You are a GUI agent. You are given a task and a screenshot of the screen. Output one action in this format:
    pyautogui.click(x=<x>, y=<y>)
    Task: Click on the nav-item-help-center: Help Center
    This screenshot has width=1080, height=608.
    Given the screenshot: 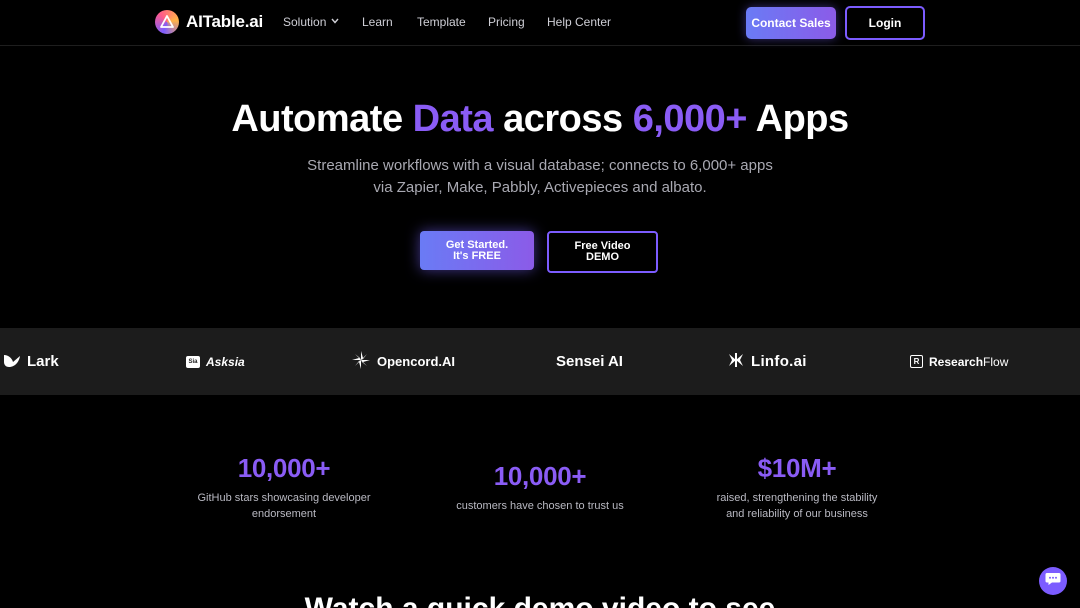 What is the action you would take?
    pyautogui.click(x=579, y=22)
    